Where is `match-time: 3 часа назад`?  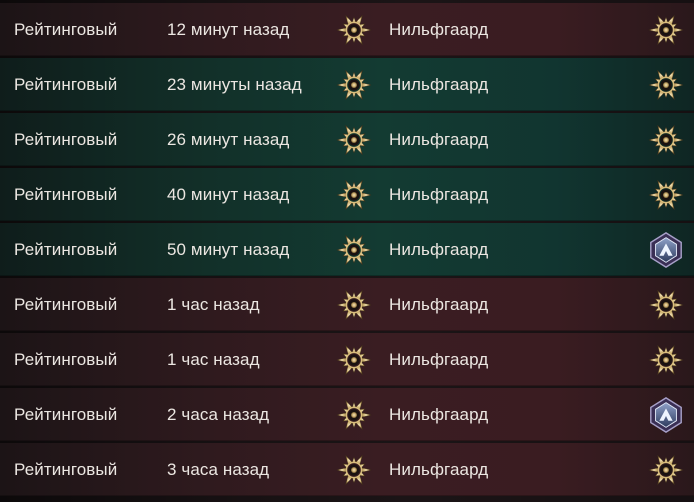 match-time: 3 часа назад is located at coordinates (218, 469).